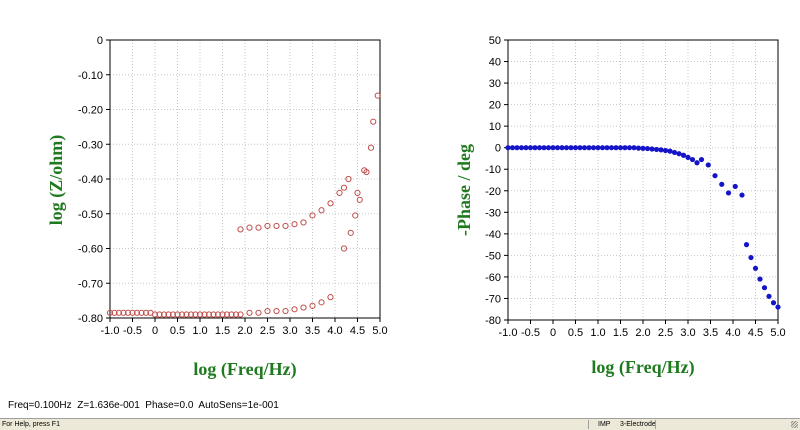  What do you see at coordinates (493, 170) in the screenshot?
I see `y-tick-label: -10` at bounding box center [493, 170].